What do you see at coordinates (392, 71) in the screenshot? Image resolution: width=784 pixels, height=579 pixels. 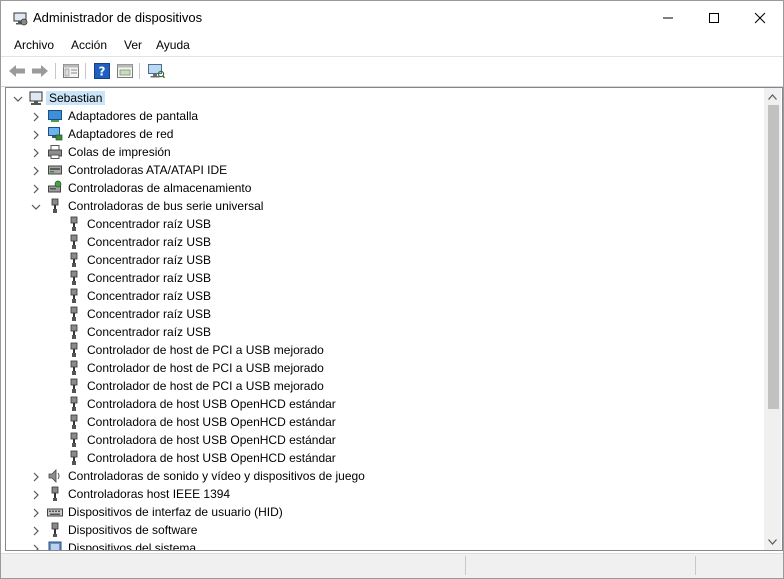 I see `toolbar: ?` at bounding box center [392, 71].